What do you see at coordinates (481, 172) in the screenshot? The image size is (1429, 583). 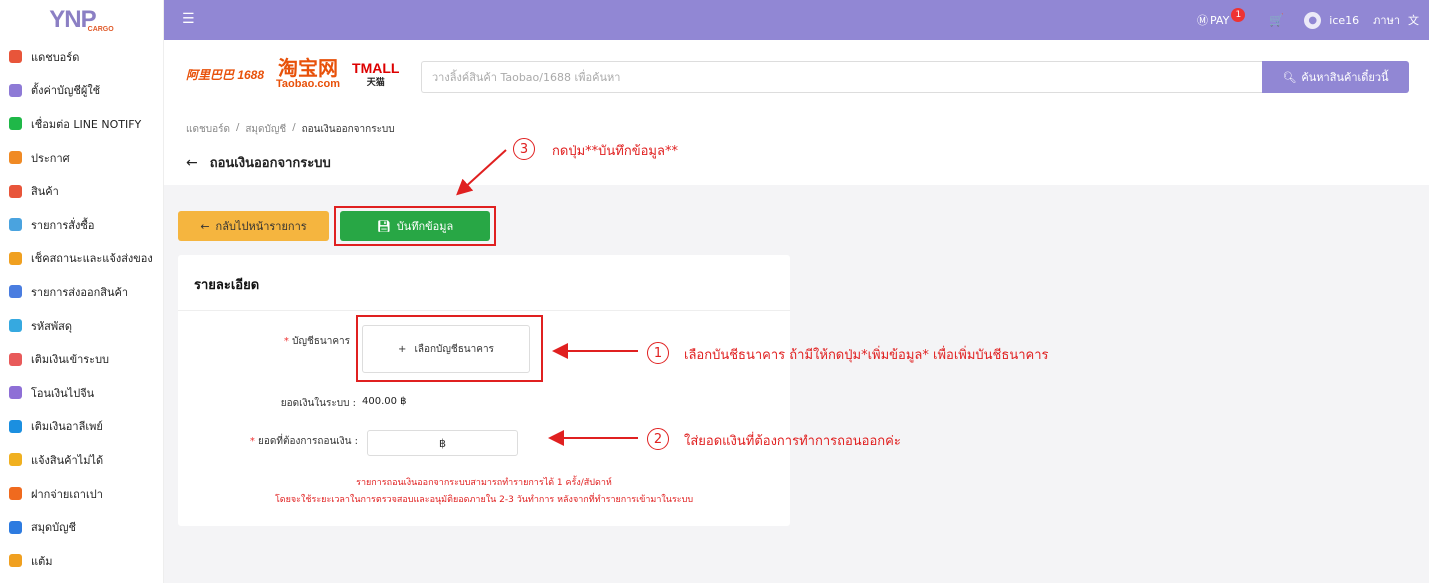 I see `arrow-to-save` at bounding box center [481, 172].